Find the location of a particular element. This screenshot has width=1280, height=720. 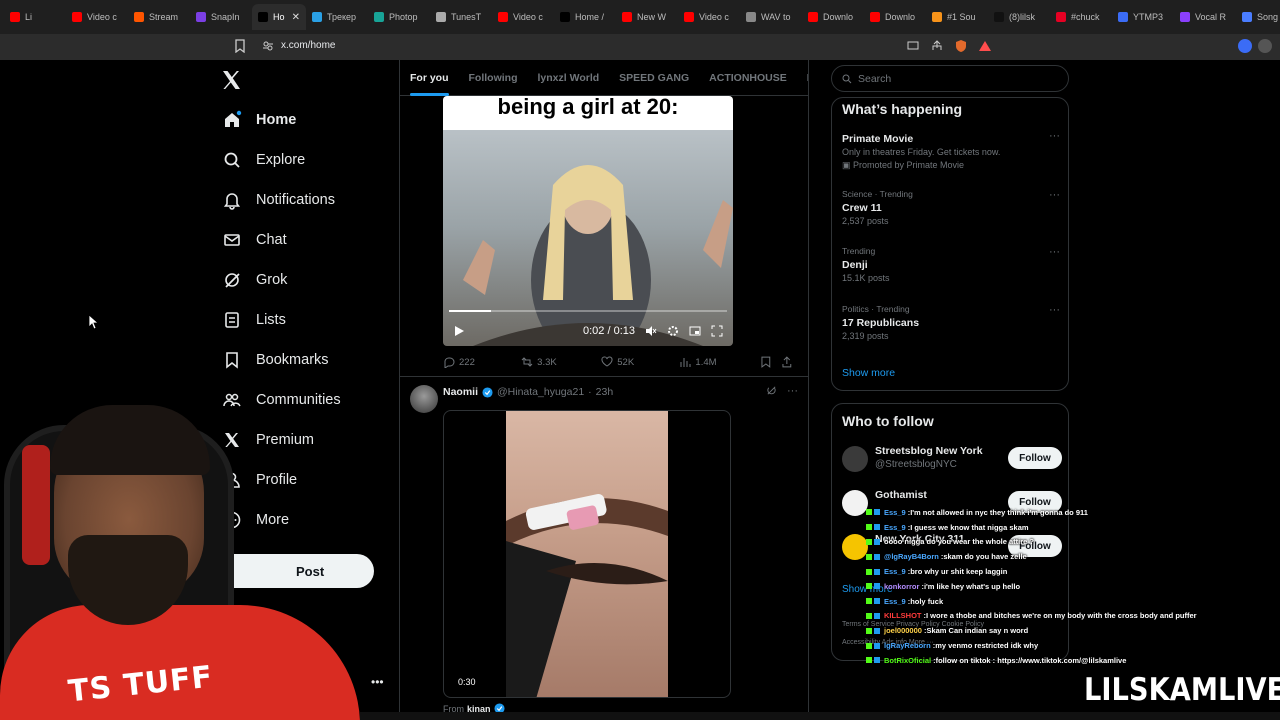

browser-tab: Ho ✕ is located at coordinates (279, 17).